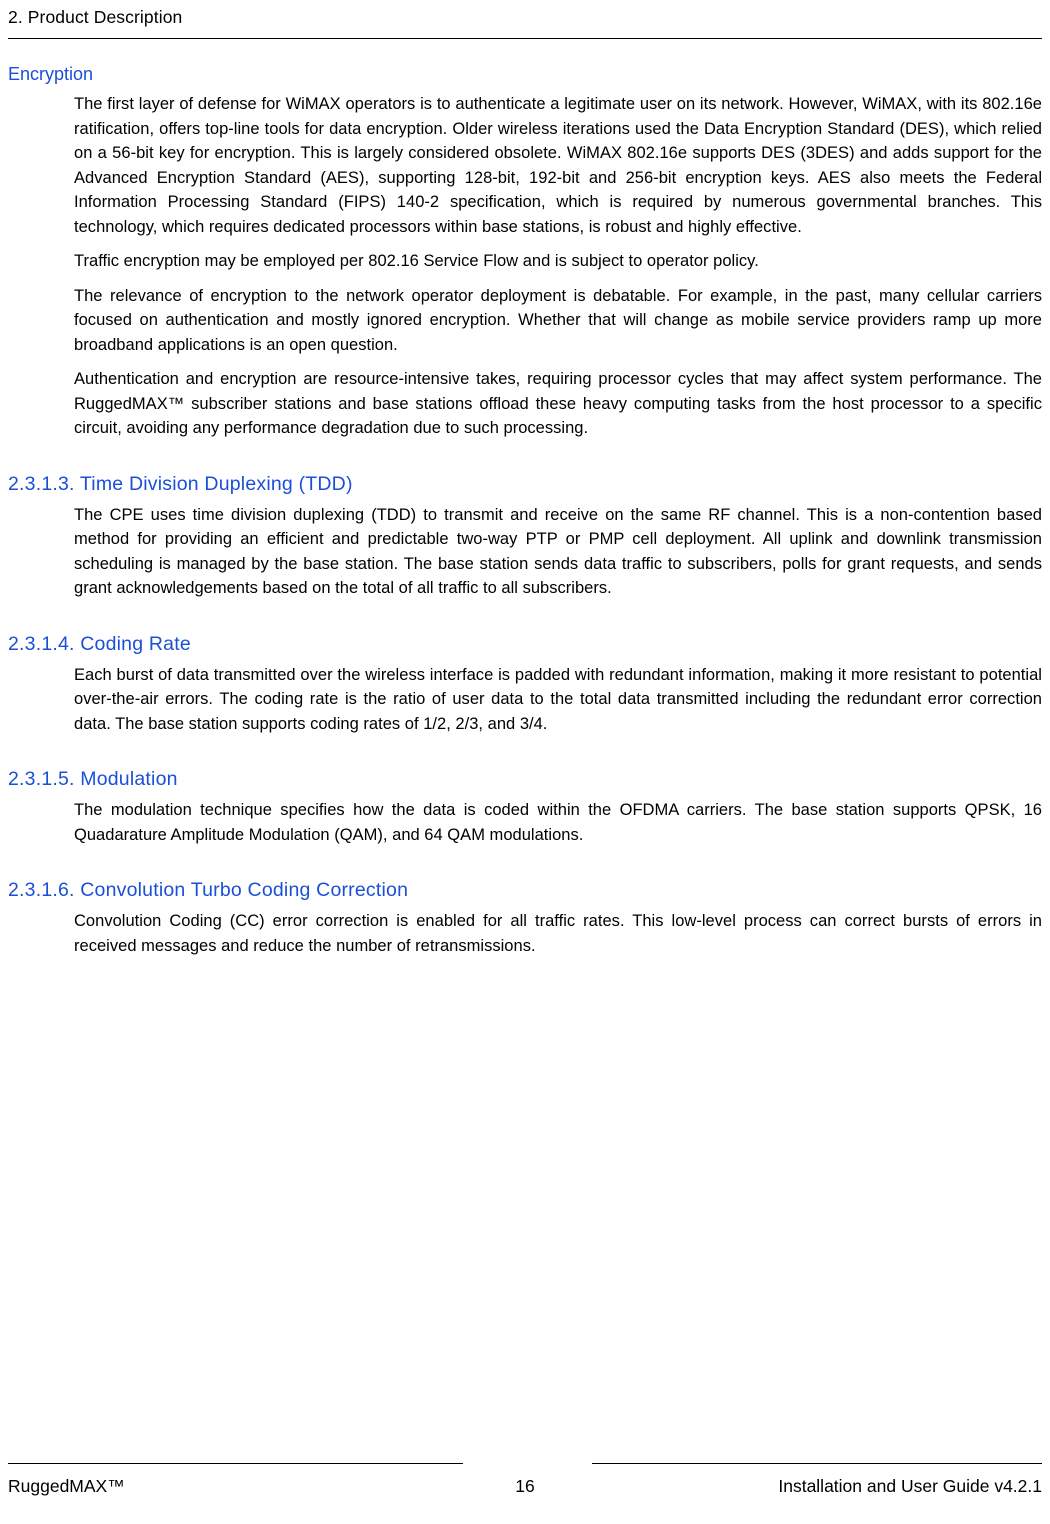 The width and height of the screenshot is (1050, 1524). Describe the element at coordinates (180, 483) in the screenshot. I see `section-heading-tdd: 2.3.1.3. Time Division Duplexing (TDD)` at that location.